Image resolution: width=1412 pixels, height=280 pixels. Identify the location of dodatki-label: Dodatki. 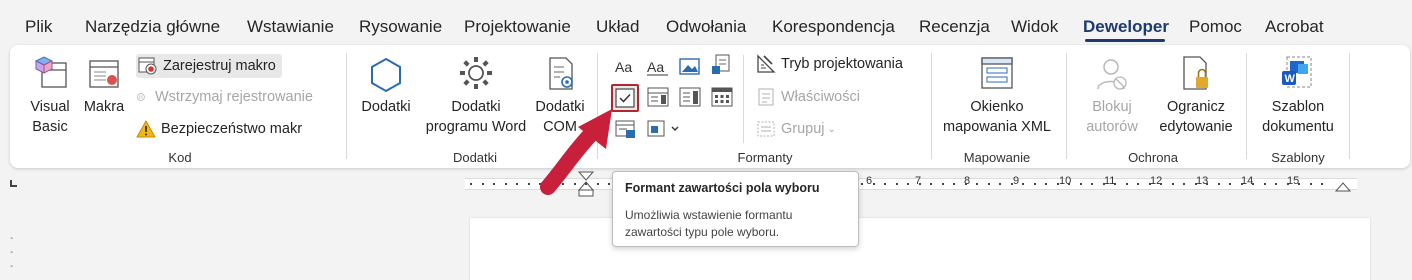
(386, 107).